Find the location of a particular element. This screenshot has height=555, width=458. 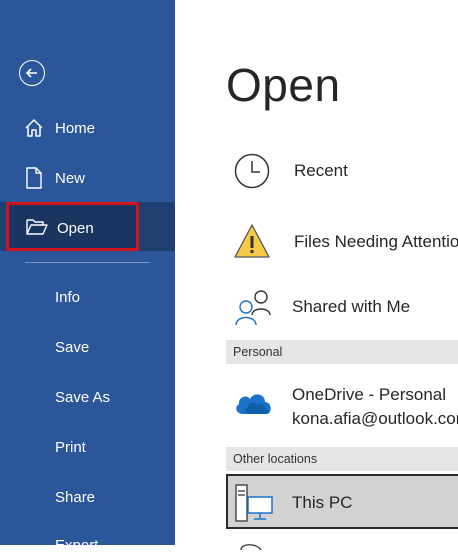

new-document-icon is located at coordinates (34, 178).